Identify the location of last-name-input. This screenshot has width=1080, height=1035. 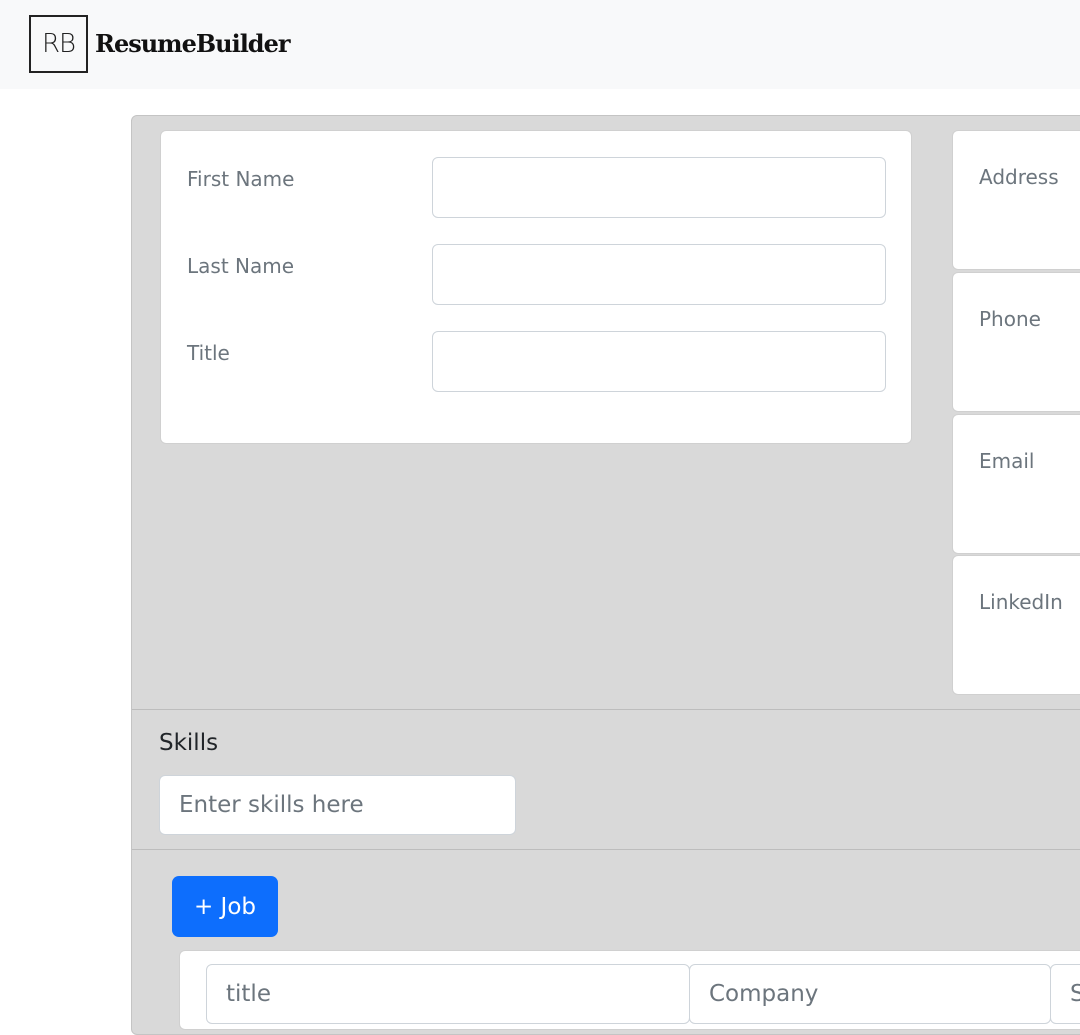
(659, 274).